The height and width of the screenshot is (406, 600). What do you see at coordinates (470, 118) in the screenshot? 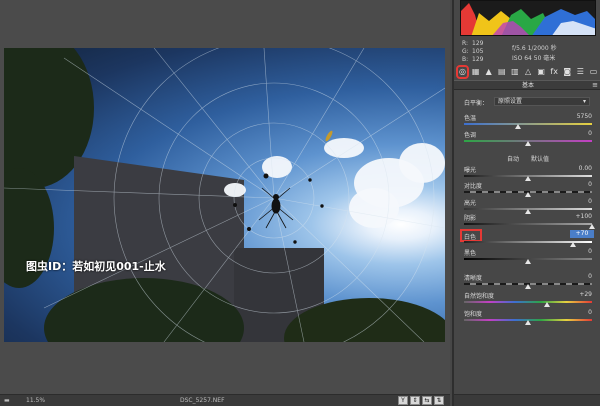
I see `temp-label: 色温` at bounding box center [470, 118].